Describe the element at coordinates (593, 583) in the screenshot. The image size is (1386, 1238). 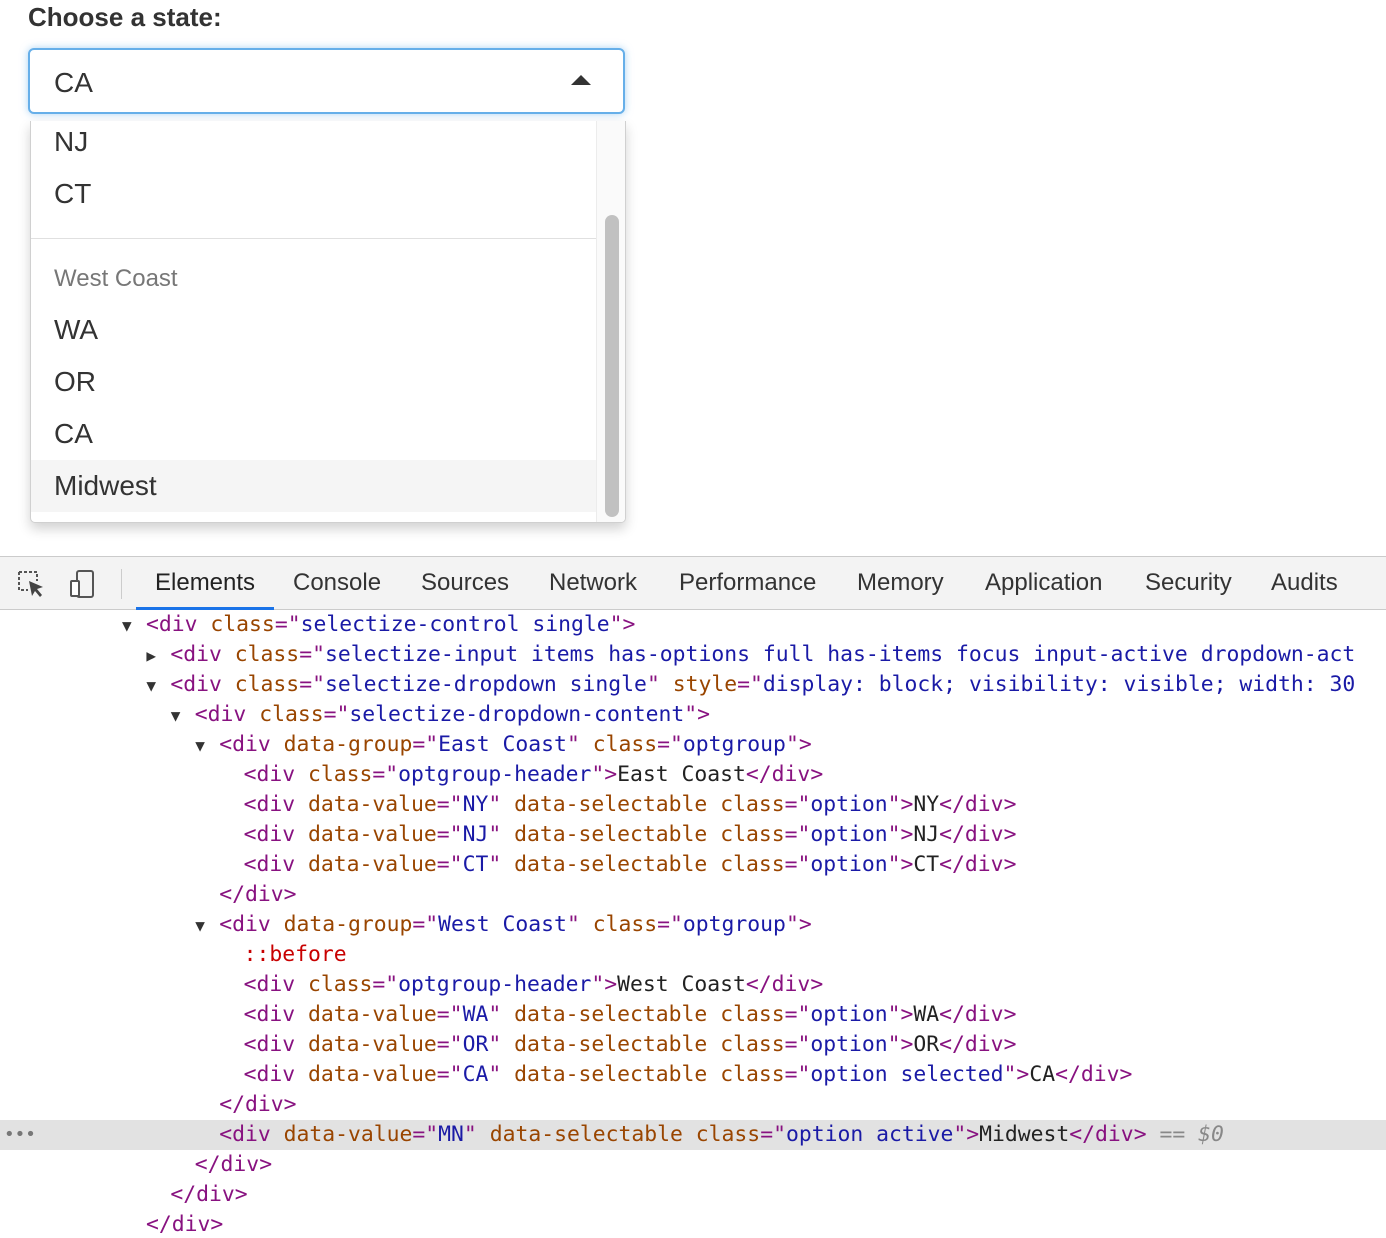
I see `tab-network: Network` at that location.